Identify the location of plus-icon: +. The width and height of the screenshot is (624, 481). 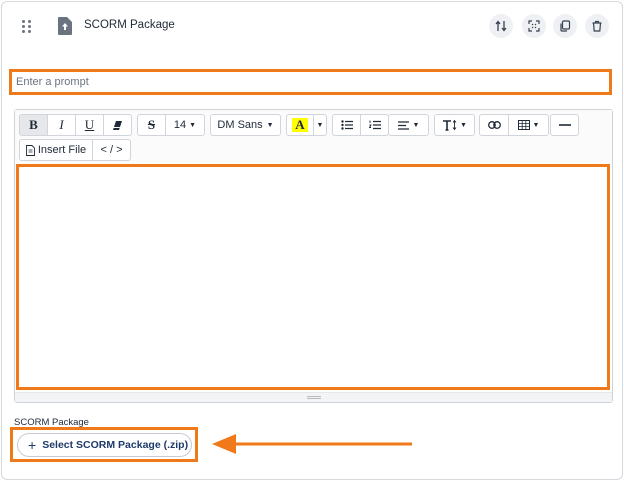
(32, 445).